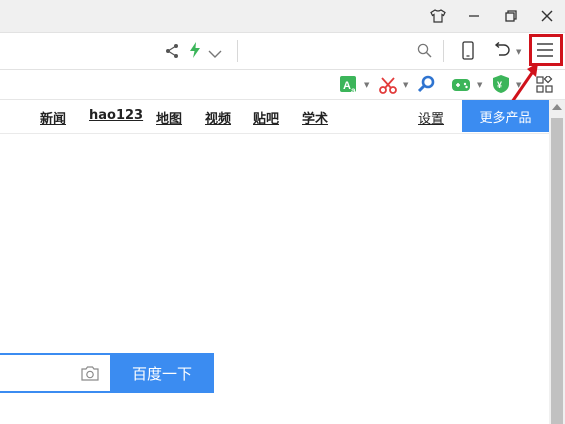  What do you see at coordinates (431, 117) in the screenshot?
I see `nav-link-settings: 设置` at bounding box center [431, 117].